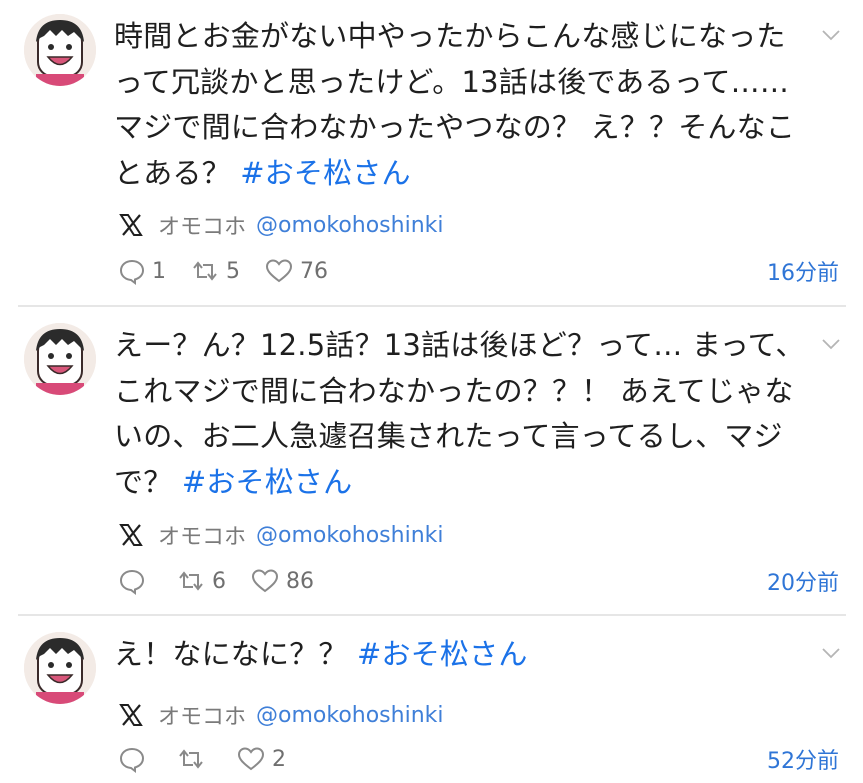 The height and width of the screenshot is (783, 863). Describe the element at coordinates (296, 271) in the screenshot. I see `like-button: 76` at that location.